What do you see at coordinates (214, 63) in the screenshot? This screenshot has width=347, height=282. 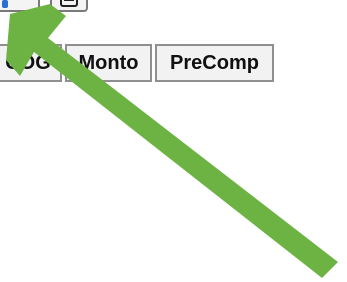 I see `tab-precomp: PreComp` at bounding box center [214, 63].